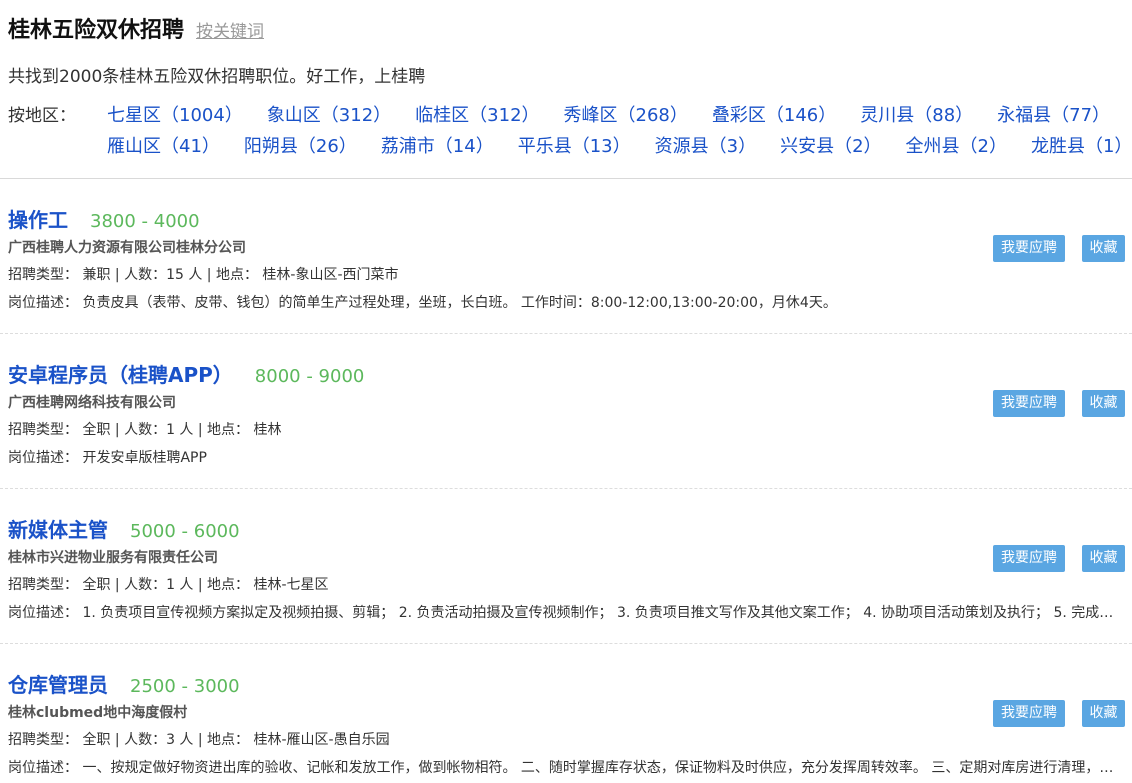 The image size is (1132, 783). What do you see at coordinates (120, 373) in the screenshot?
I see `job-title-link: 安卓程序员（桂聘APP）` at bounding box center [120, 373].